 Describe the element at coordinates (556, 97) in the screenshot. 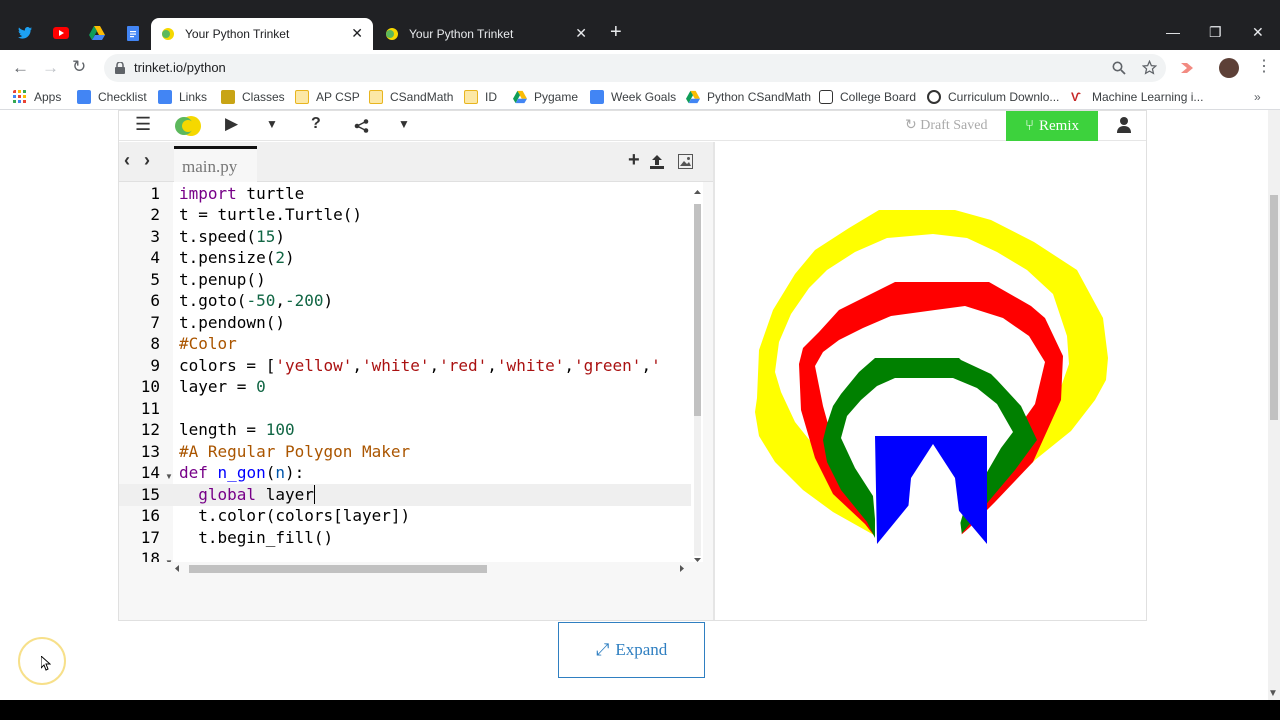

I see `bookmark-label: Pygame` at that location.